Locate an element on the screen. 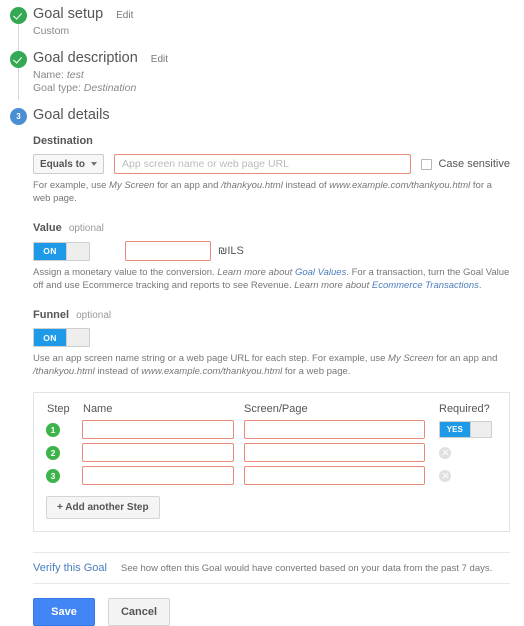 Image resolution: width=524 pixels, height=626 pixels. funnel-label: Funnel is located at coordinates (51, 315).